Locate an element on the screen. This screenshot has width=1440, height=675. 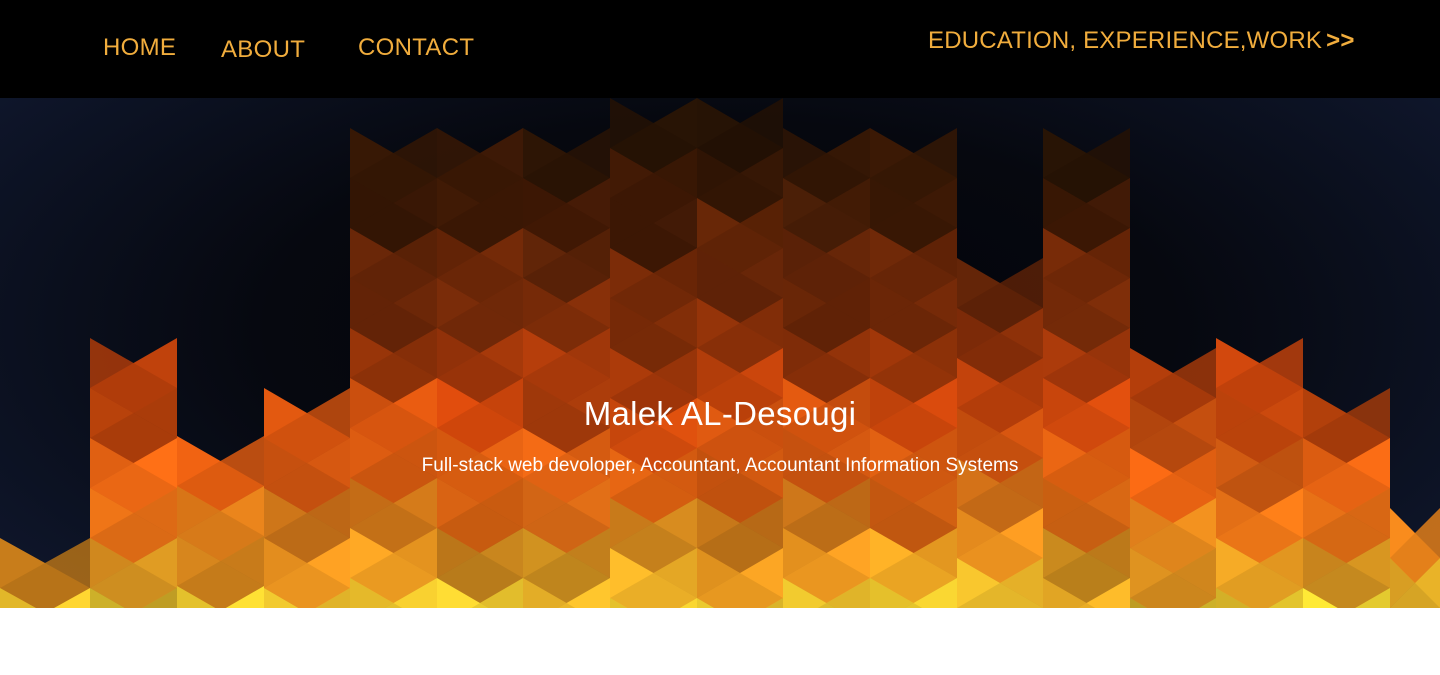
double-chevron-right-icon: >> is located at coordinates (1340, 40).